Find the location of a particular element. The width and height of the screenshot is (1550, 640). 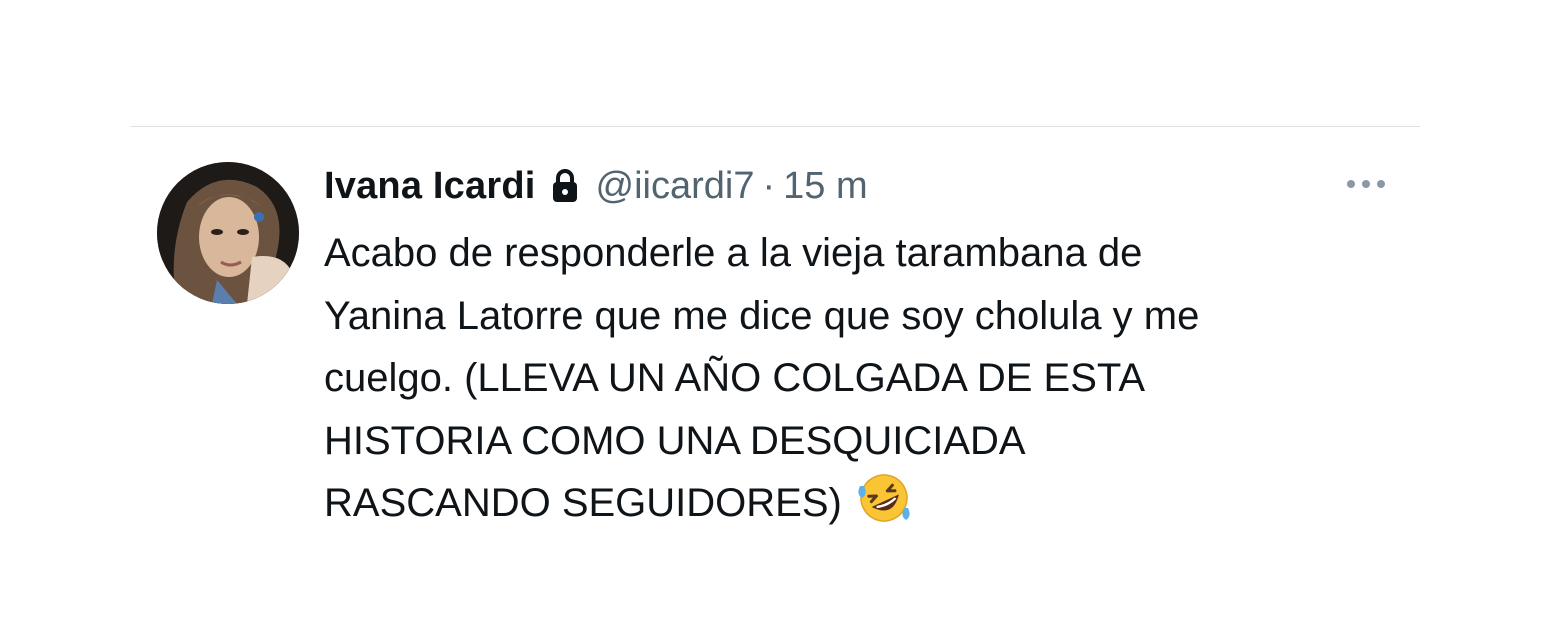

tweet-line: cuelgo. (LLEVA UN AÑO COLGADA DE ESTA is located at coordinates (735, 378).